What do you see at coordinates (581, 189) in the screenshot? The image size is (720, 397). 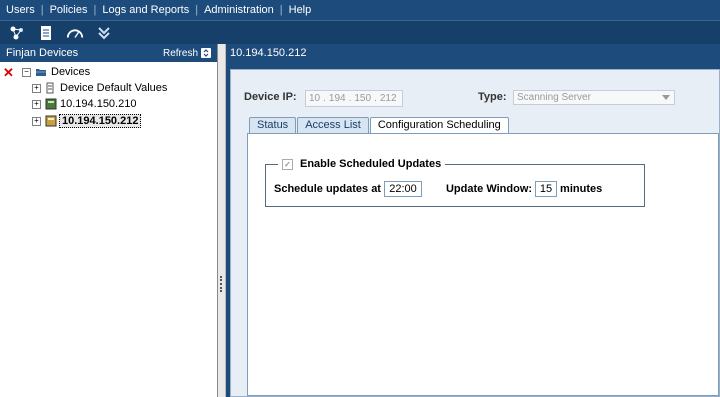 I see `update-window-unit: minutes` at bounding box center [581, 189].